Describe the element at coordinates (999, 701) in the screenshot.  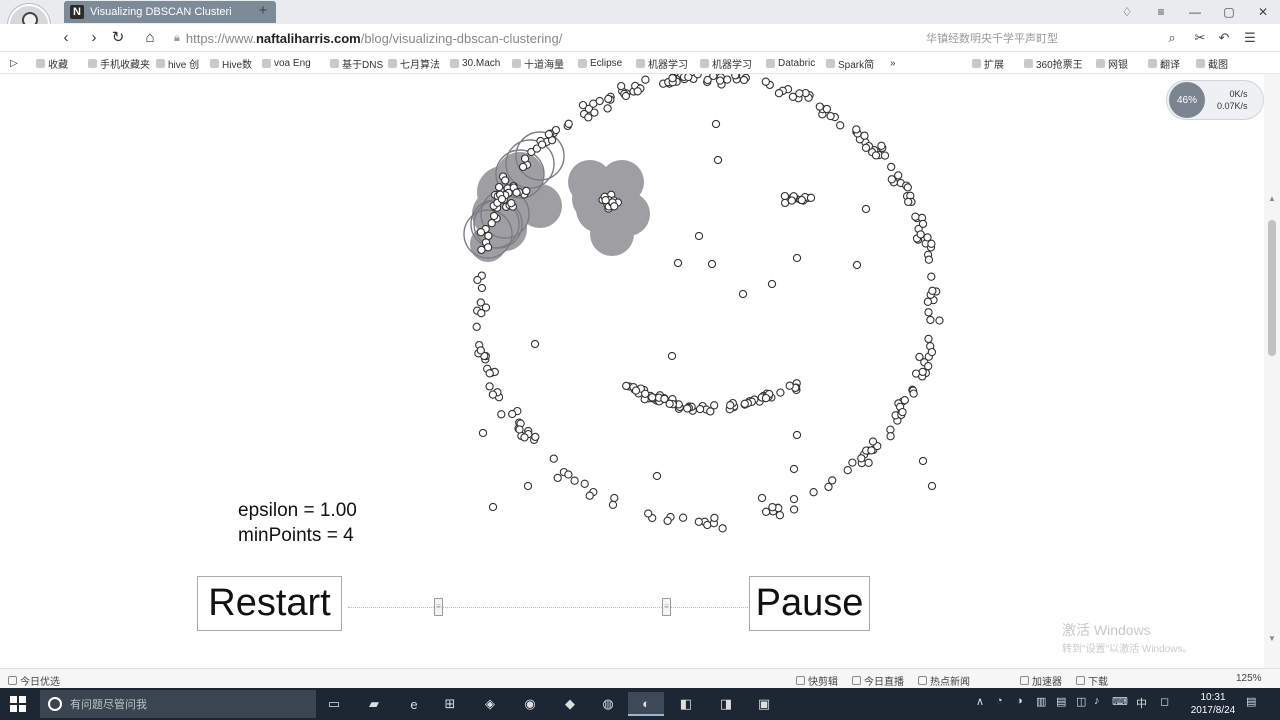
I see `tray-icon: ◔` at that location.